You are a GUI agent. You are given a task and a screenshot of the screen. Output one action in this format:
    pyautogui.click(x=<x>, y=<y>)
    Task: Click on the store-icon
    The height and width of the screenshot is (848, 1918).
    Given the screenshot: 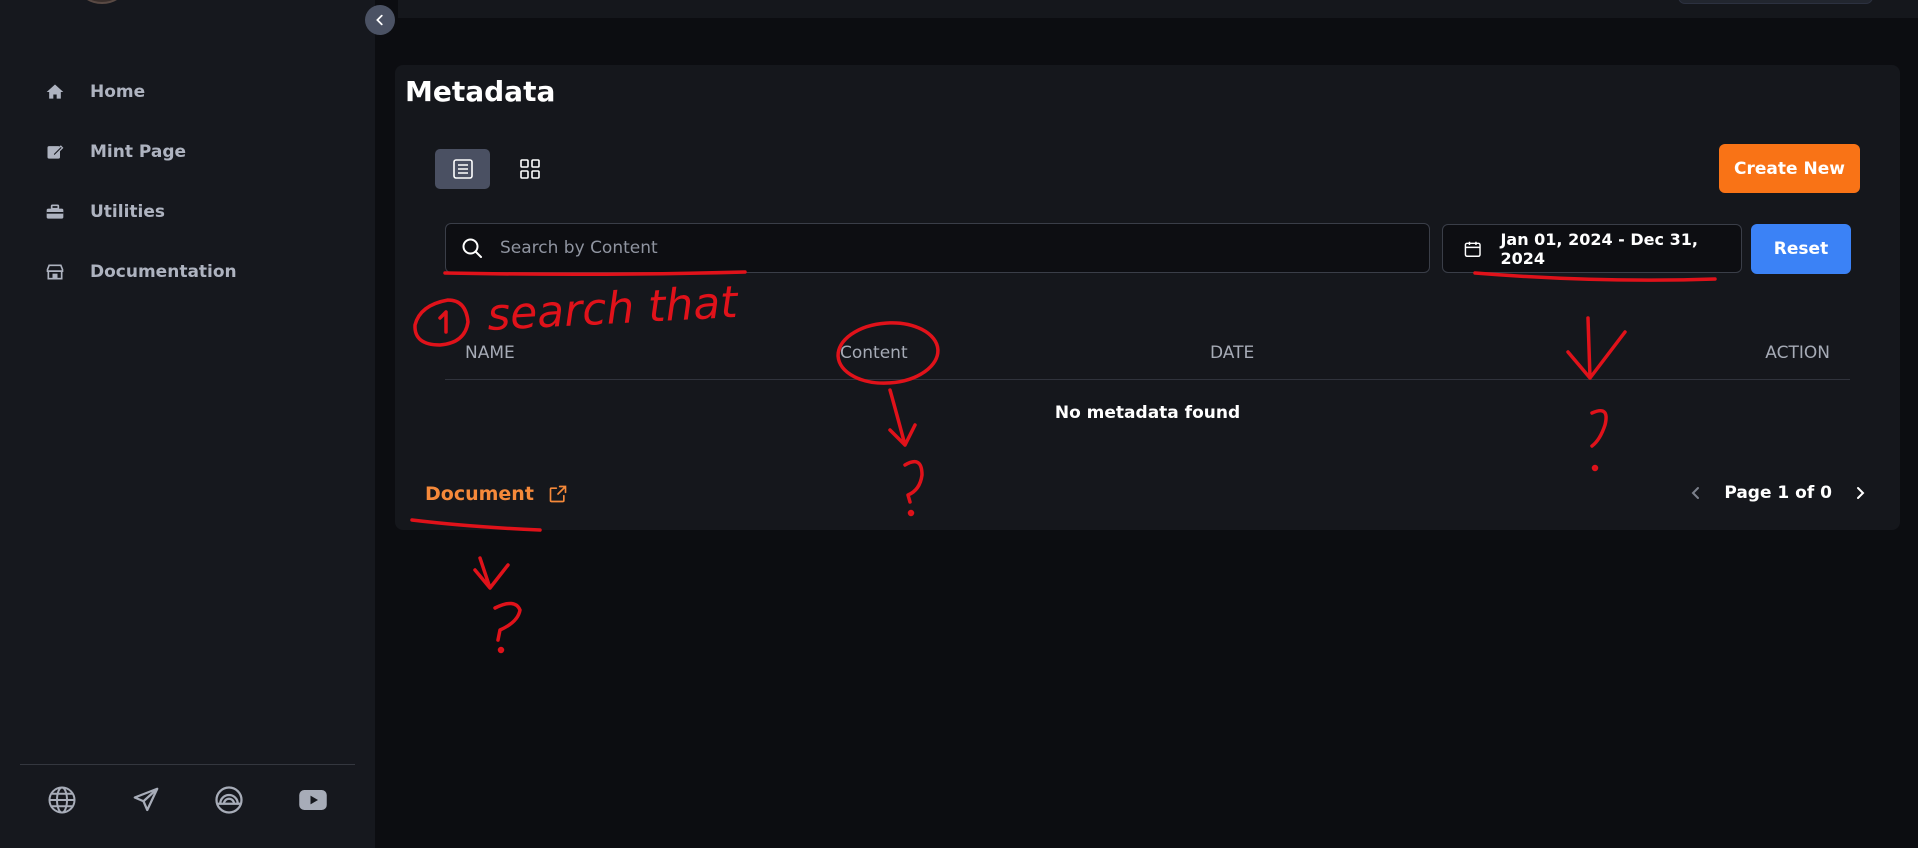 What is the action you would take?
    pyautogui.click(x=55, y=272)
    